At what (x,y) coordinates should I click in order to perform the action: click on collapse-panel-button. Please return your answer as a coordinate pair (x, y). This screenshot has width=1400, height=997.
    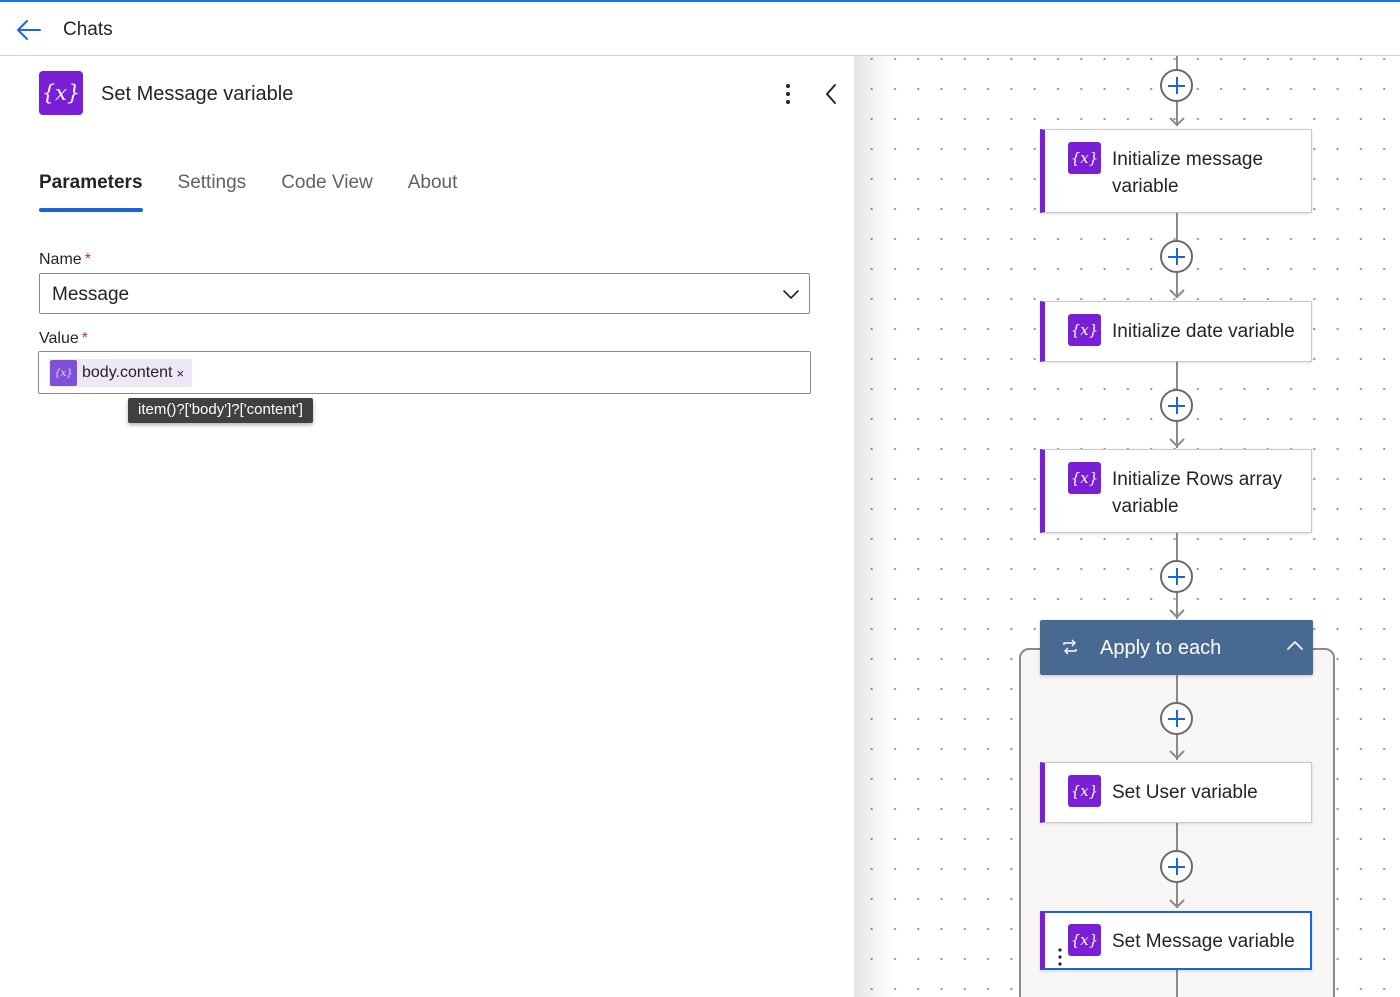
    Looking at the image, I should click on (831, 94).